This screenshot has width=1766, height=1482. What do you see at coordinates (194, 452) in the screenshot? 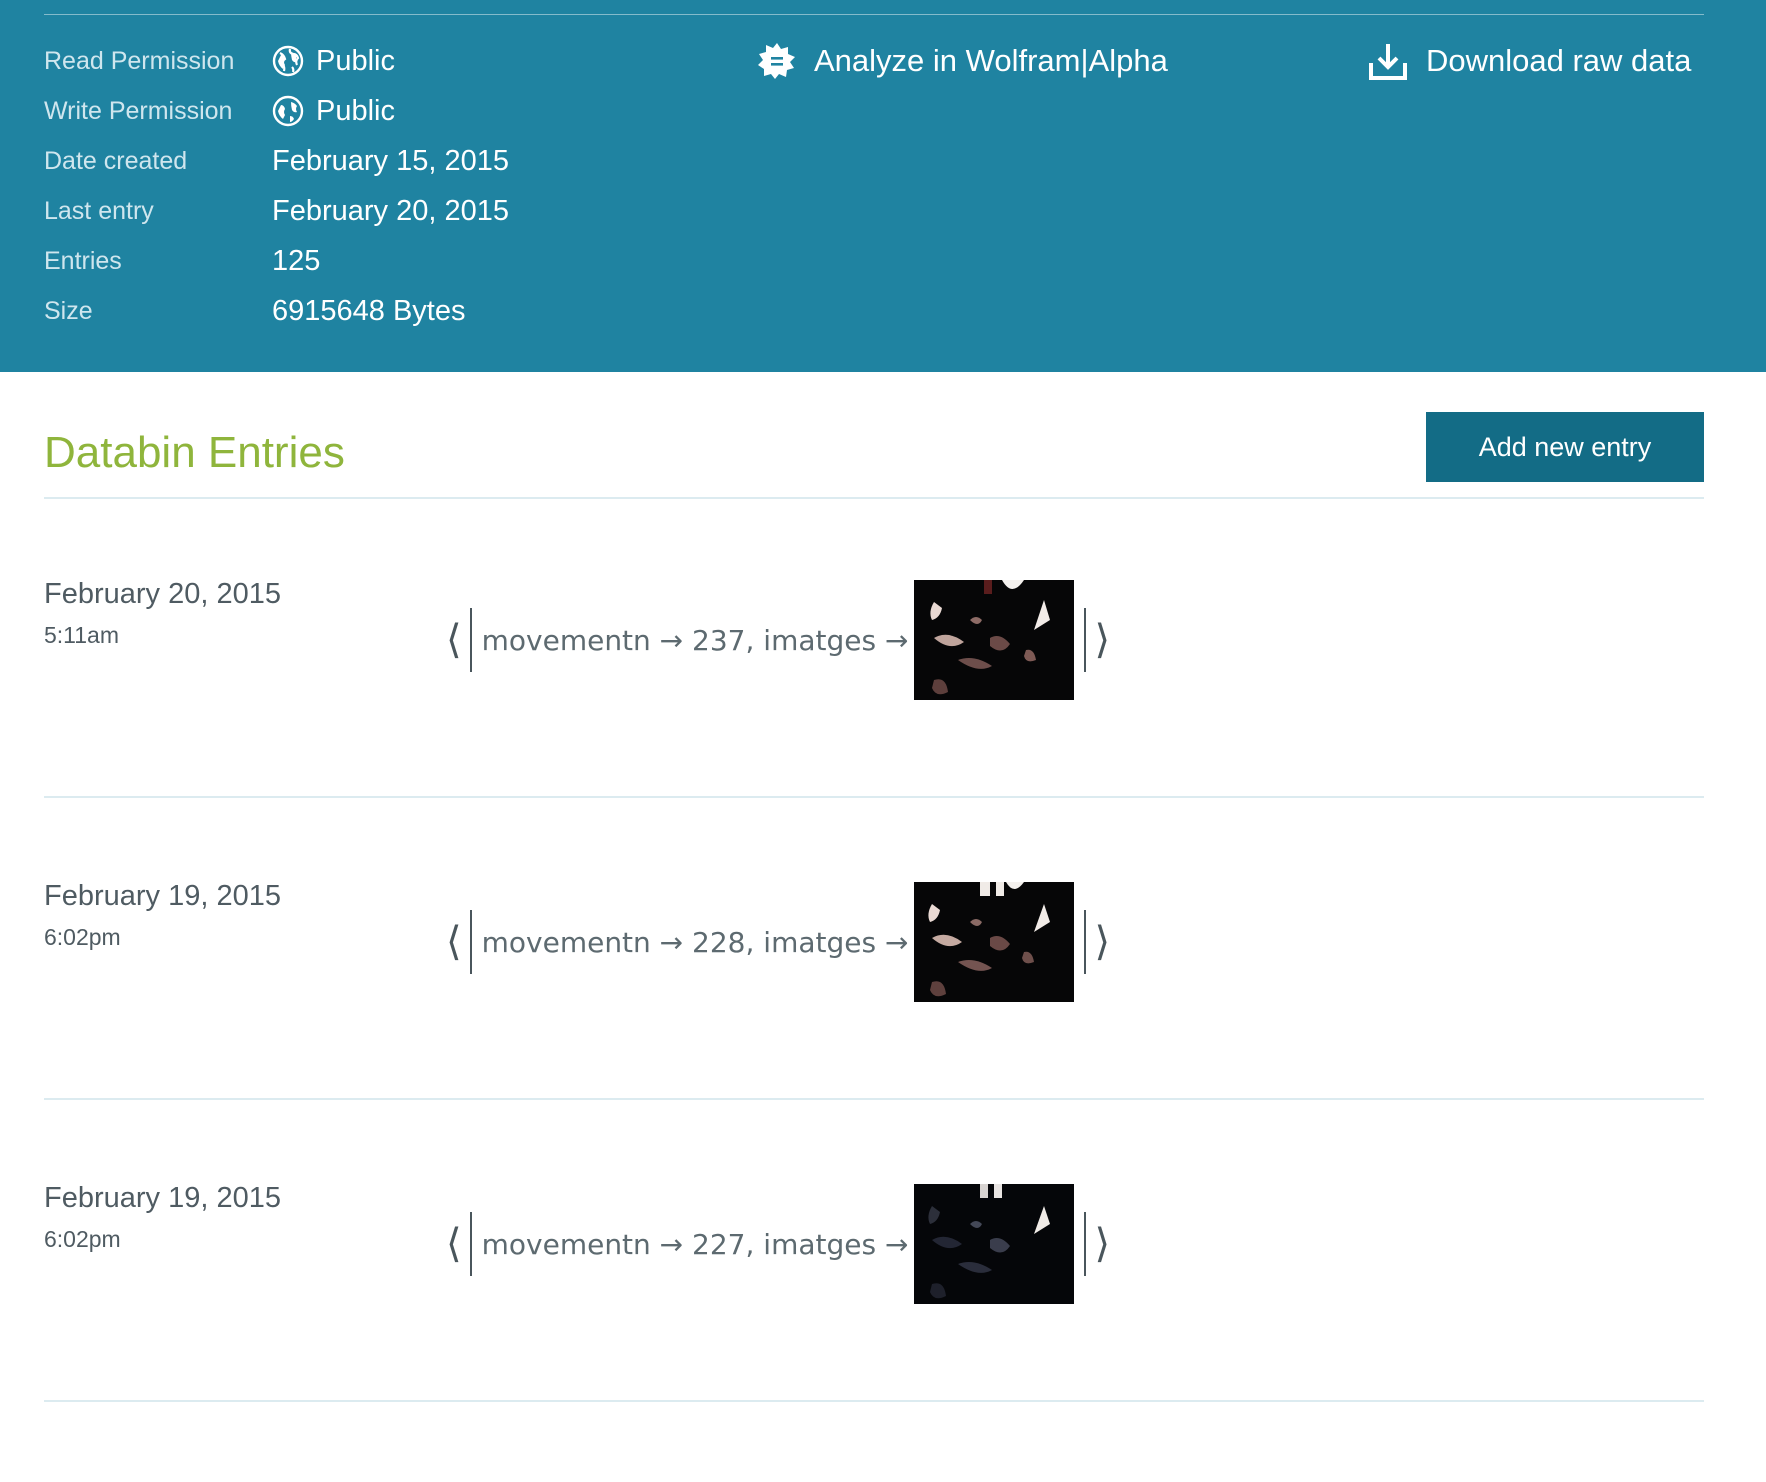
I see `databin-entries-title: Databin Entries` at bounding box center [194, 452].